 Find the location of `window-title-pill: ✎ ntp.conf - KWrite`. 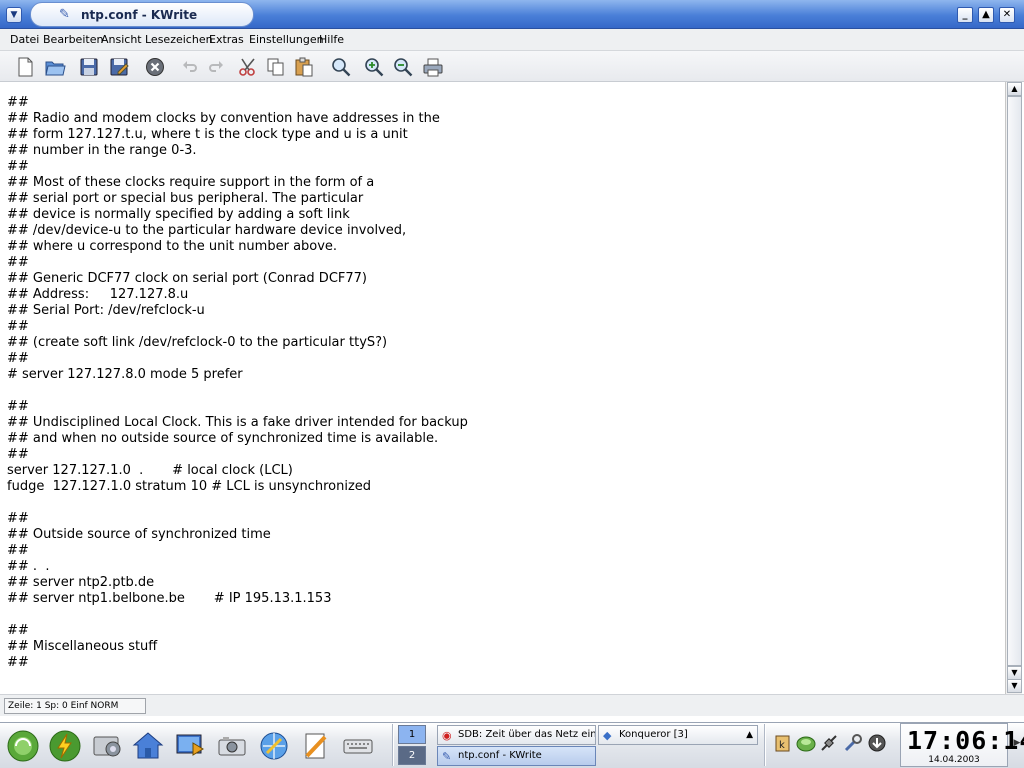

window-title-pill: ✎ ntp.conf - KWrite is located at coordinates (142, 14).